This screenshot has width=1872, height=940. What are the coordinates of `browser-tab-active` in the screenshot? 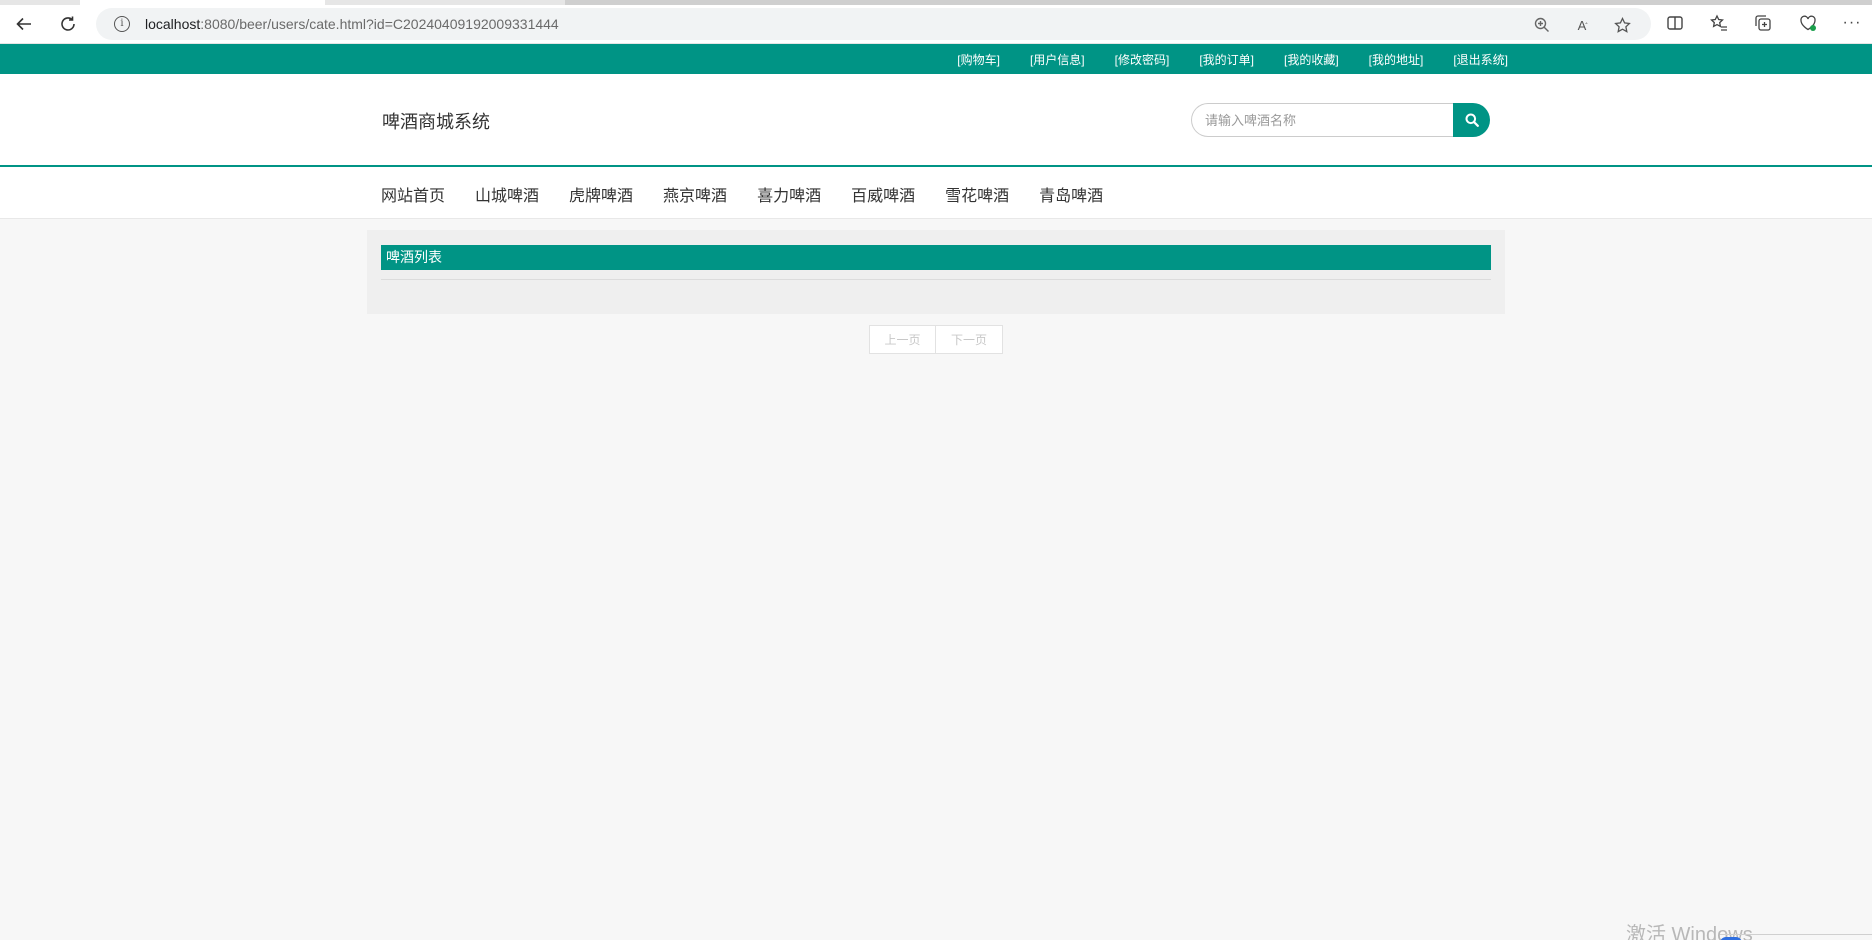 It's located at (202, 2).